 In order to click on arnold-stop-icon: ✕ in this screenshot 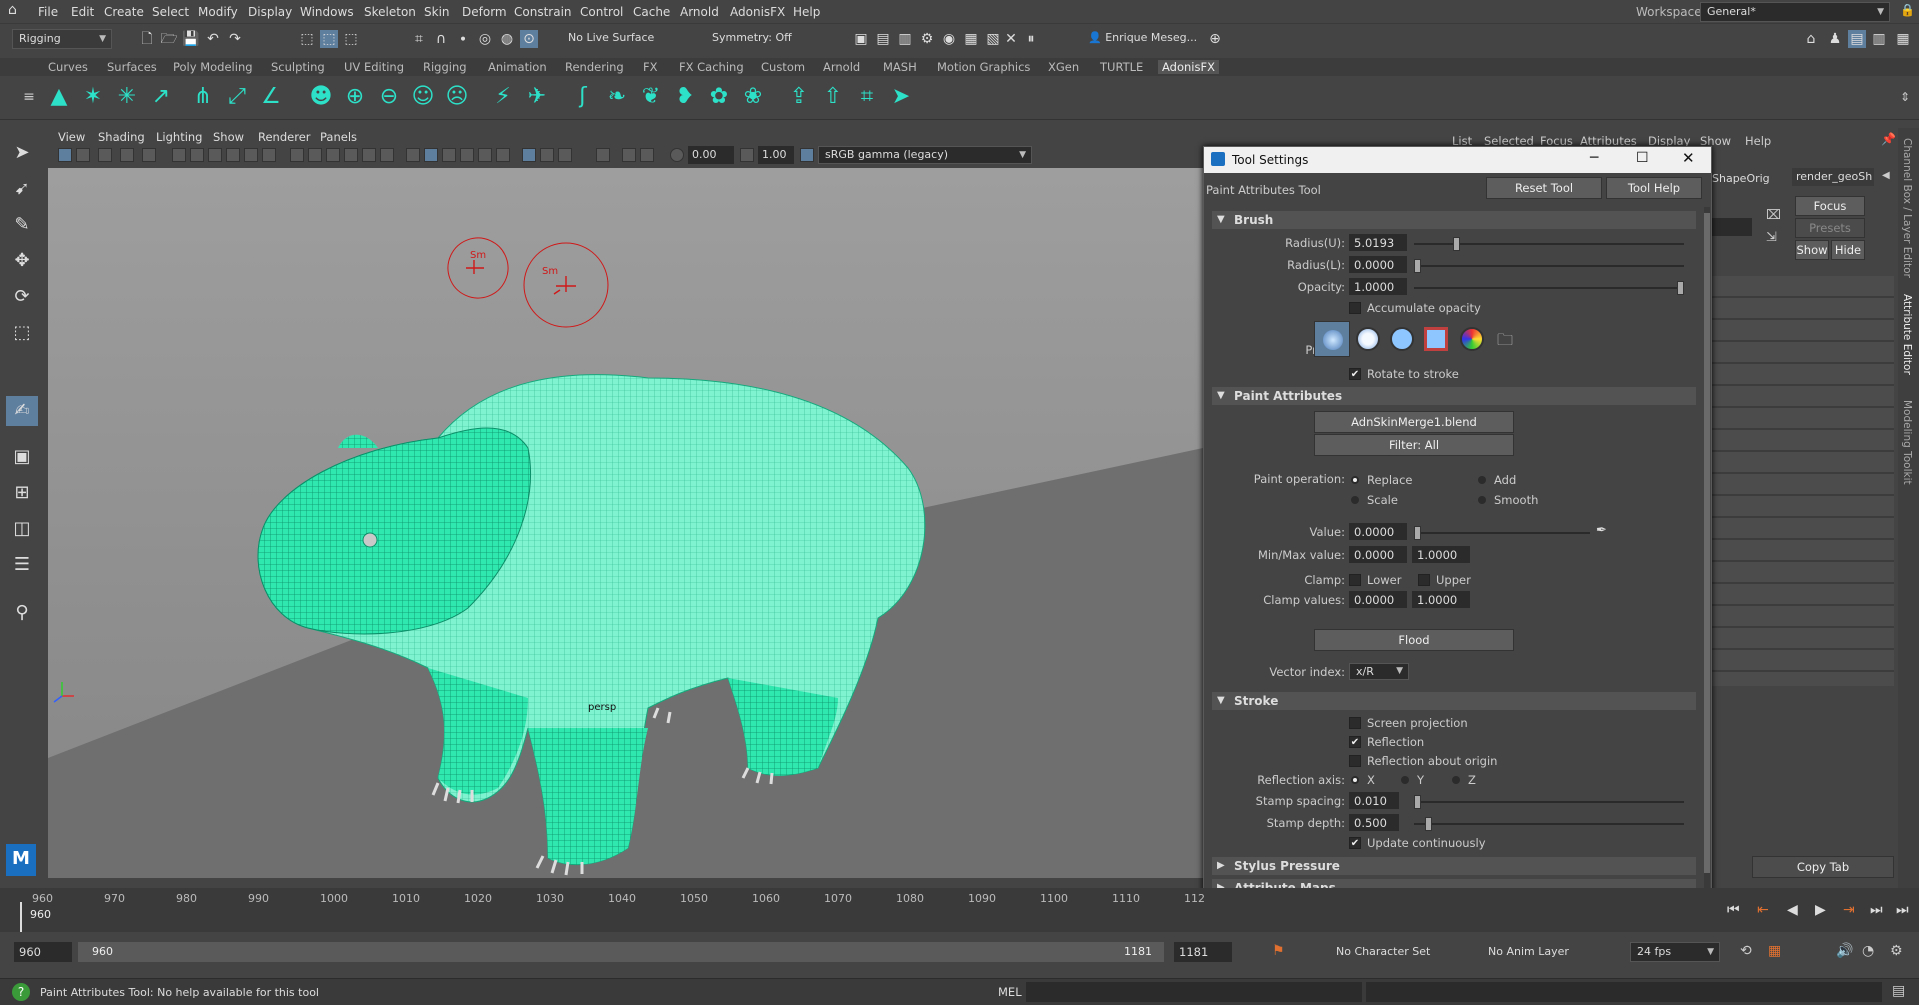, I will do `click(1011, 39)`.